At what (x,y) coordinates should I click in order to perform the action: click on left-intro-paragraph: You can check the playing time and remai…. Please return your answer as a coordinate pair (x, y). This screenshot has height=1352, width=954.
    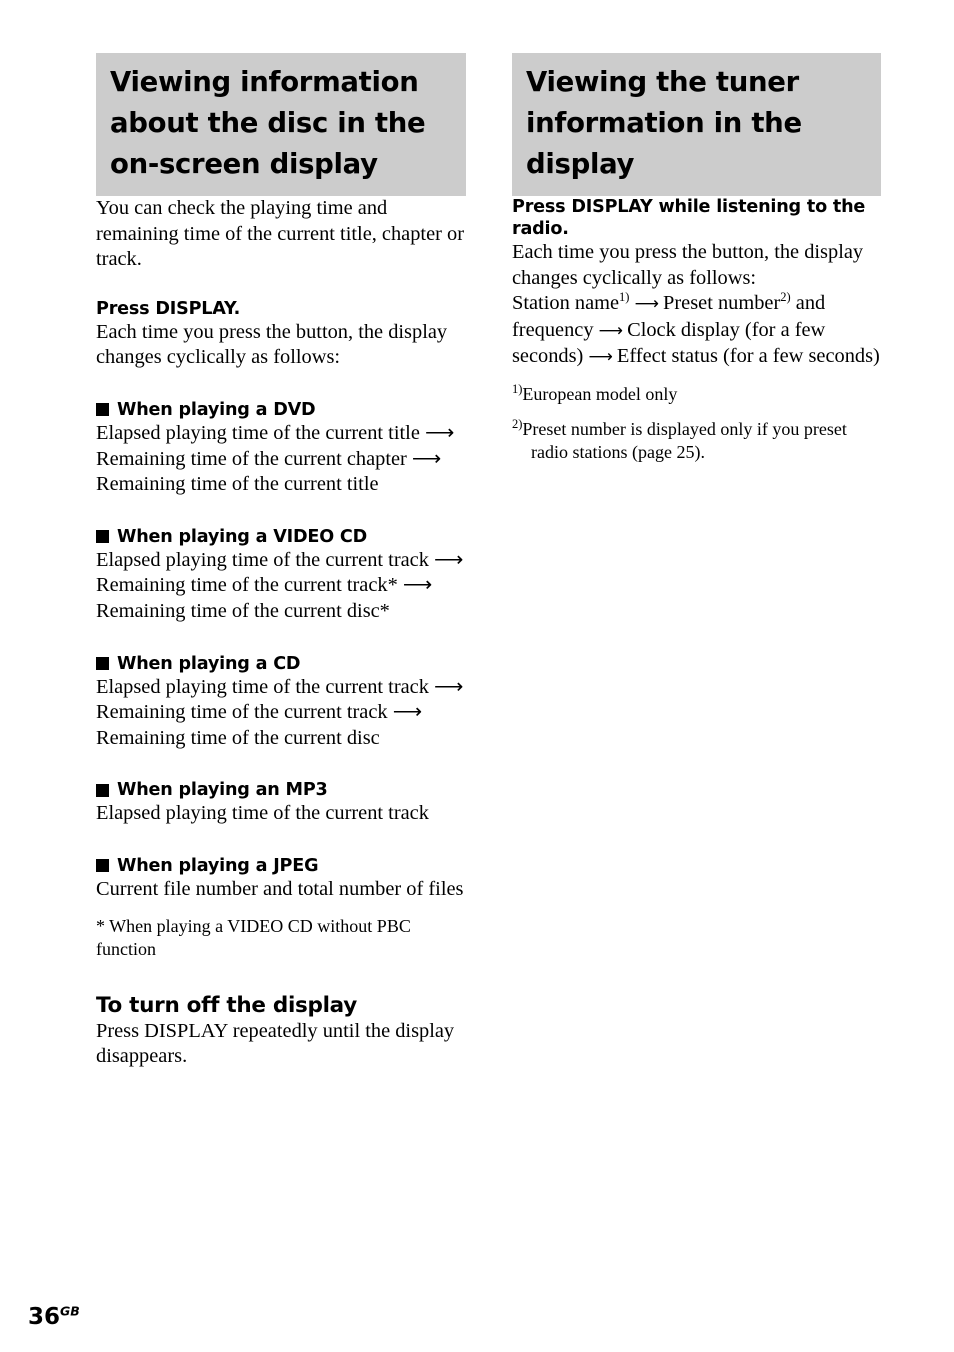
    Looking at the image, I should click on (280, 234).